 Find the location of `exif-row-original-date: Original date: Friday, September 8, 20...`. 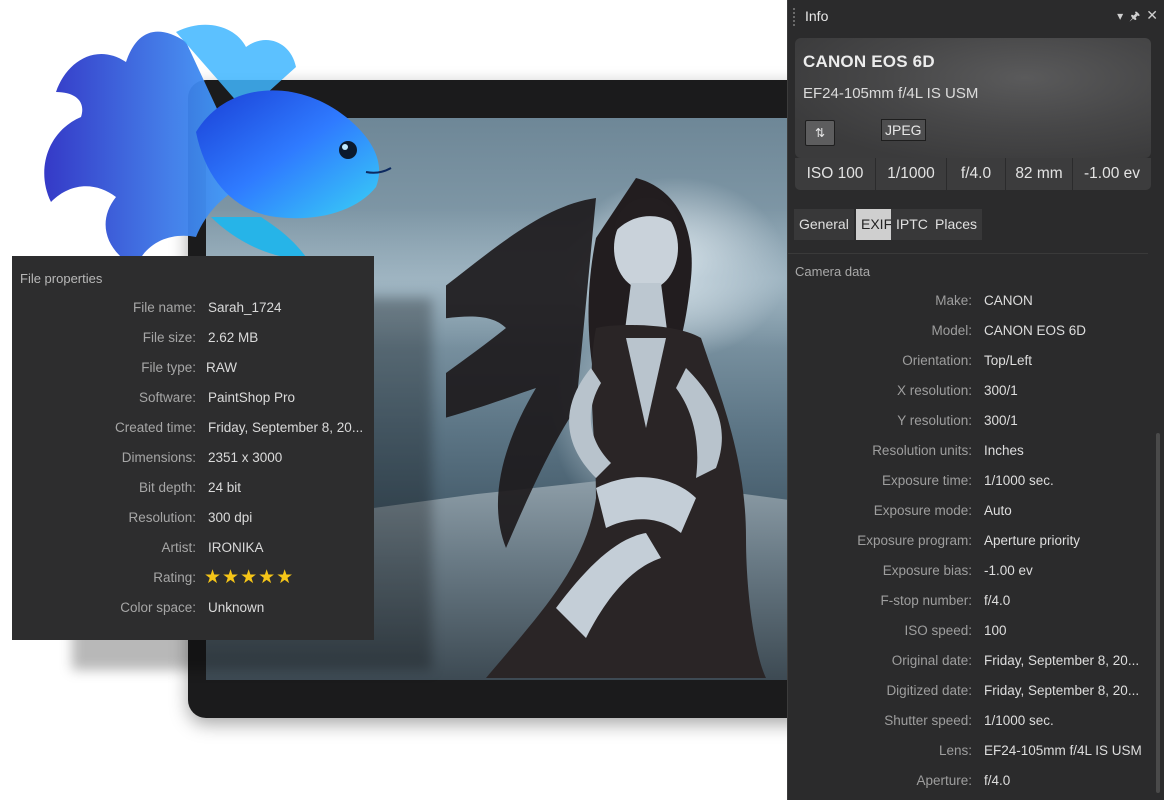

exif-row-original-date: Original date: Friday, September 8, 20... is located at coordinates (968, 663).